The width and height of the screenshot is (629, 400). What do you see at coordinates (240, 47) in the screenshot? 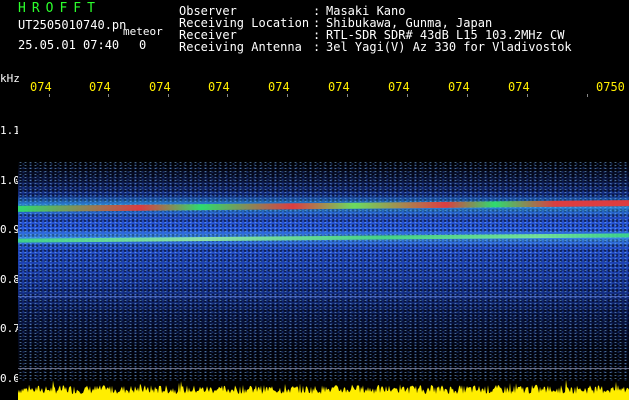
I see `antenna-label: Receiving Antenna` at bounding box center [240, 47].